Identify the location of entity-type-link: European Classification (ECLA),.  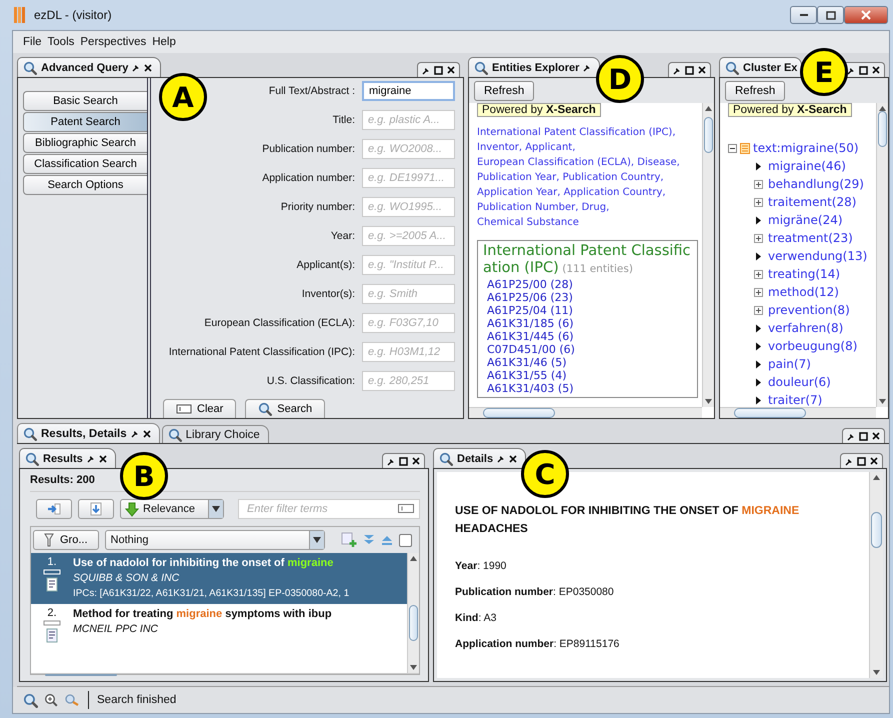
(555, 162).